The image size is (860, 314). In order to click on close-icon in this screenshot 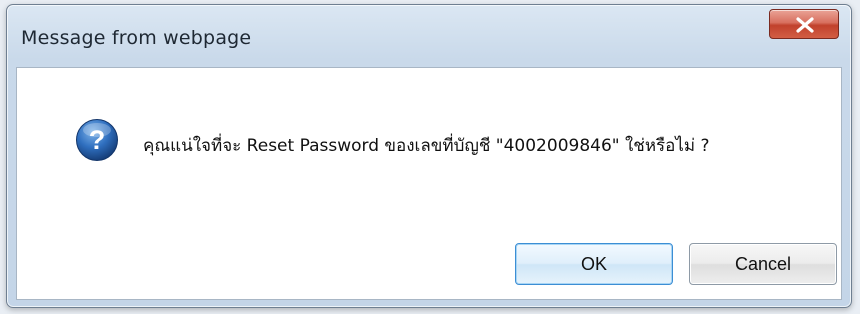, I will do `click(805, 25)`.